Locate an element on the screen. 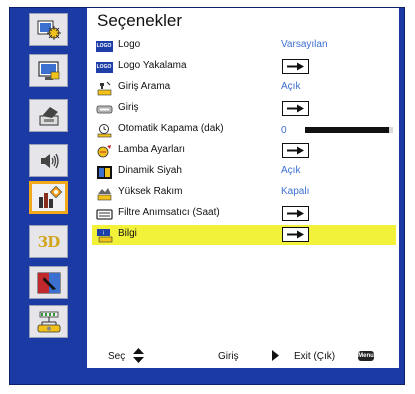 The height and width of the screenshot is (394, 415). logo-icon: LOGO is located at coordinates (104, 46).